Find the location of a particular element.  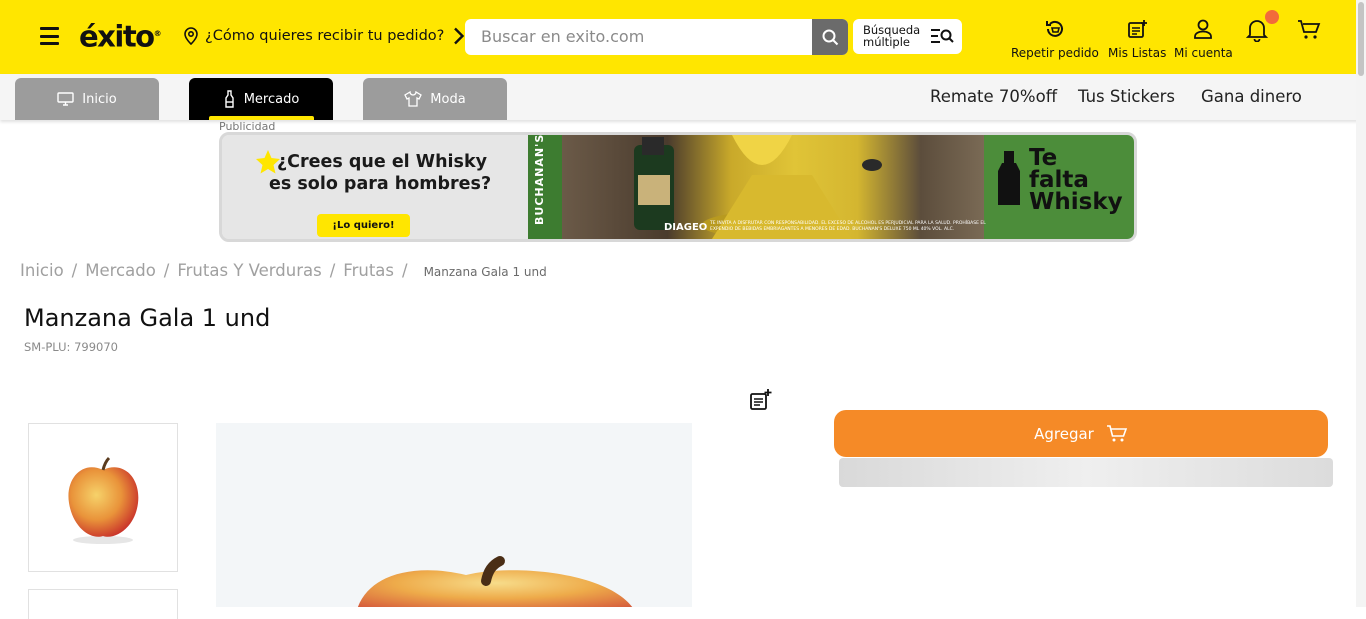

product-main-image is located at coordinates (454, 515).